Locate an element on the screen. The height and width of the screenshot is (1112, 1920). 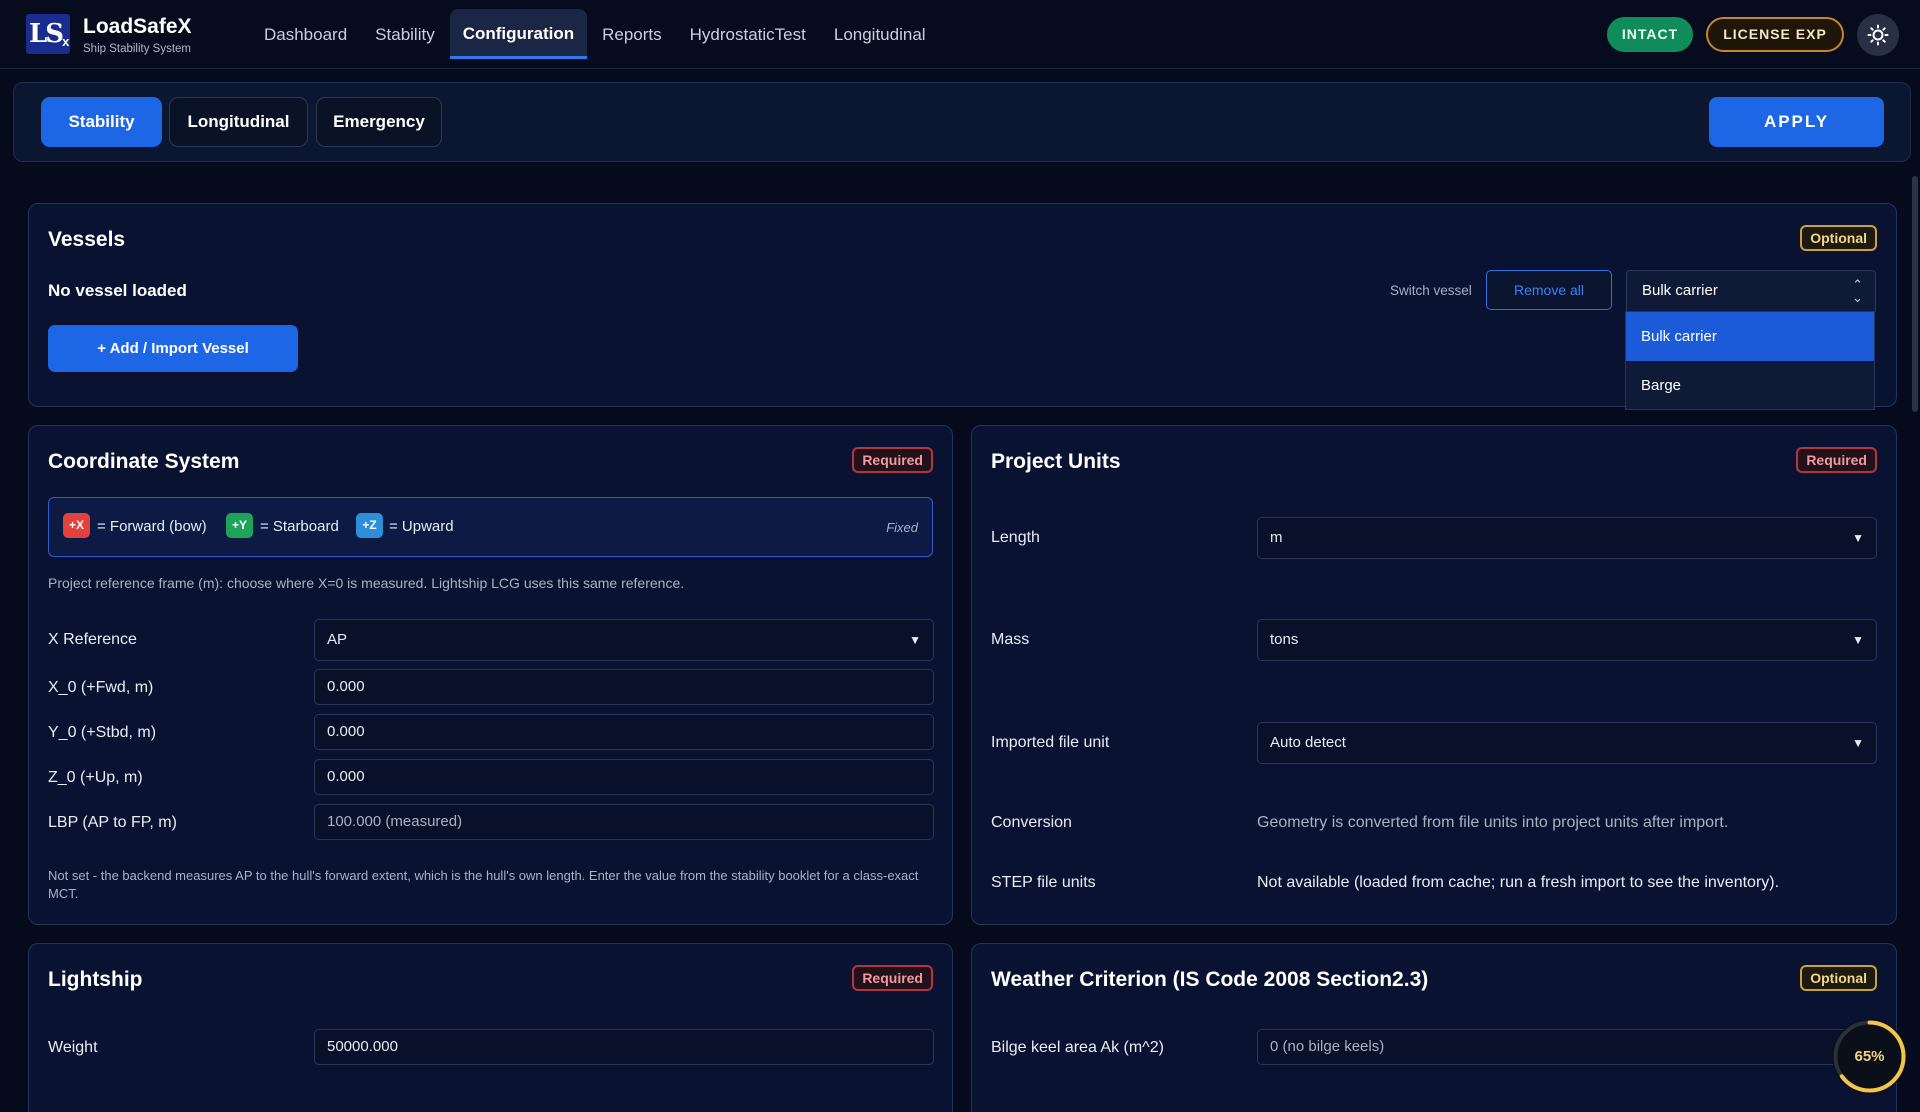
nav-dashboard: Dashboard is located at coordinates (305, 34).